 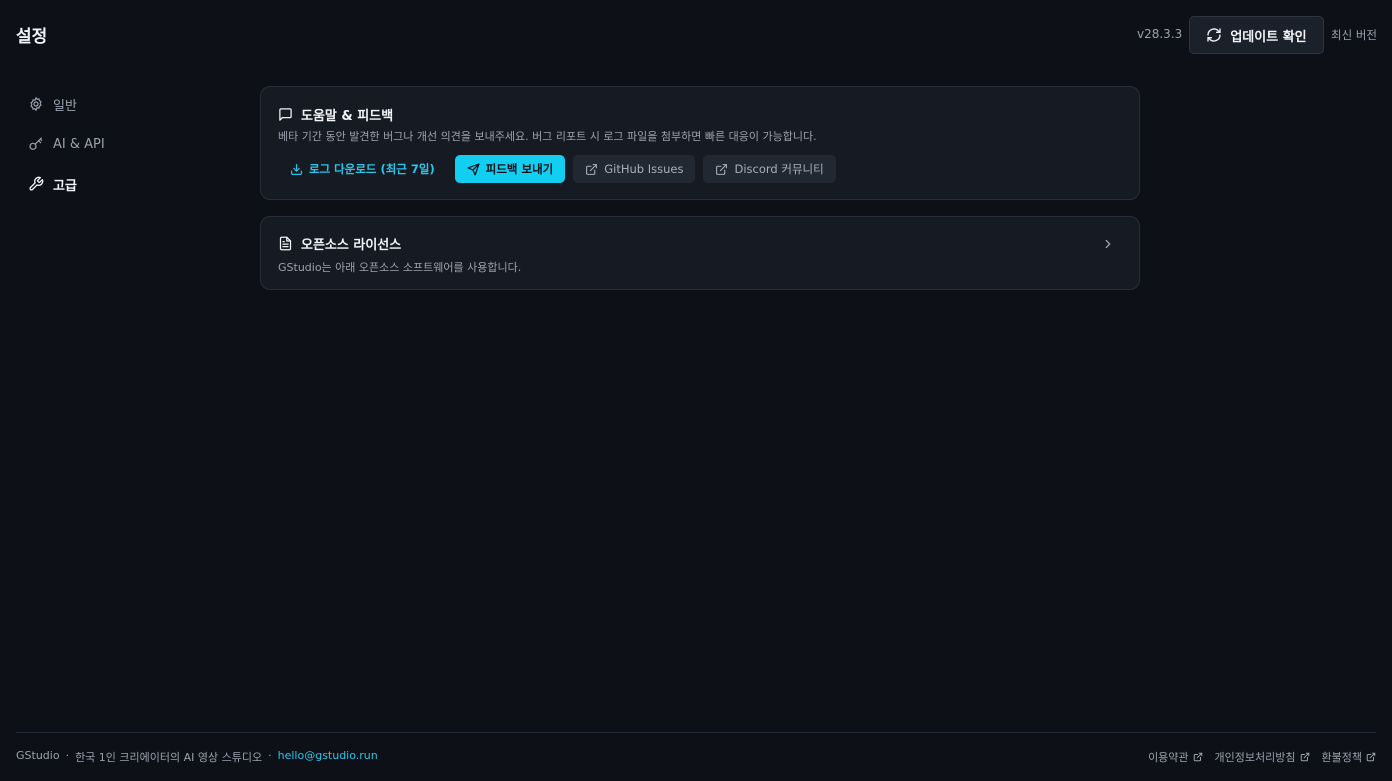 What do you see at coordinates (351, 245) in the screenshot?
I see `license-card-title: 오픈소스 라이선스` at bounding box center [351, 245].